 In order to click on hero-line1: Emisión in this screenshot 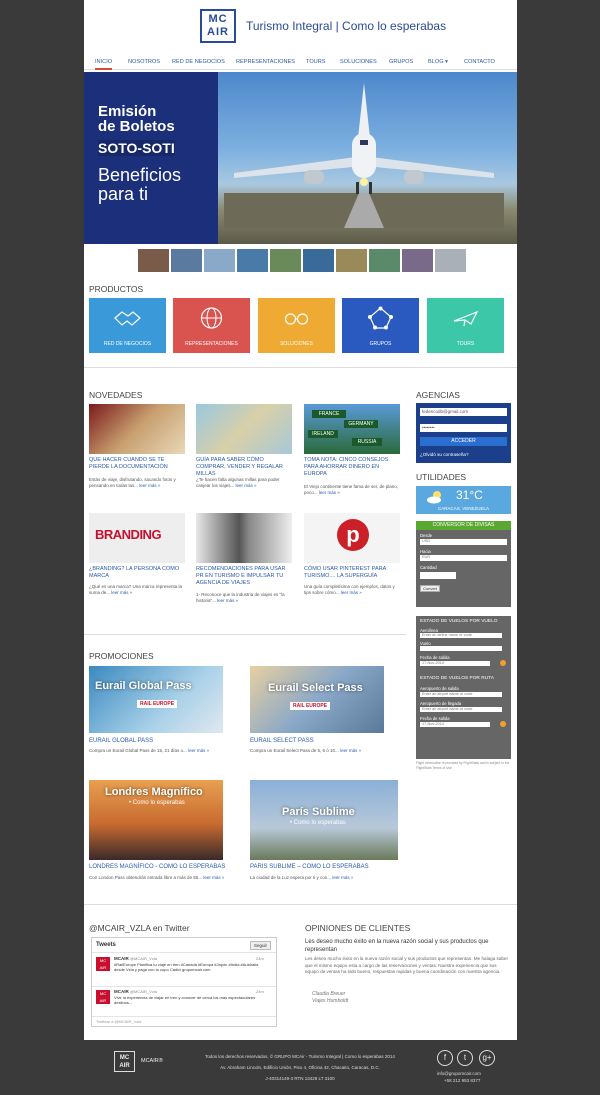, I will do `click(127, 111)`.